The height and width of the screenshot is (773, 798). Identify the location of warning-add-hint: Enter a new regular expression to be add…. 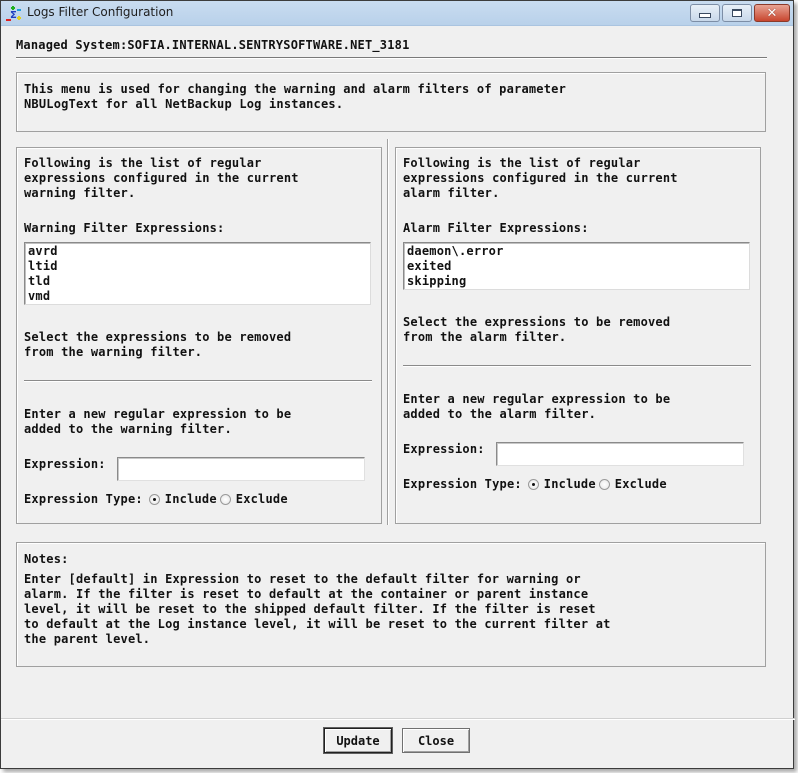
(158, 421).